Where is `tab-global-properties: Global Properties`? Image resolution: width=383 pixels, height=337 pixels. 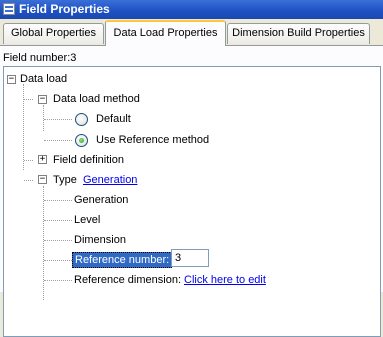 tab-global-properties: Global Properties is located at coordinates (53, 33).